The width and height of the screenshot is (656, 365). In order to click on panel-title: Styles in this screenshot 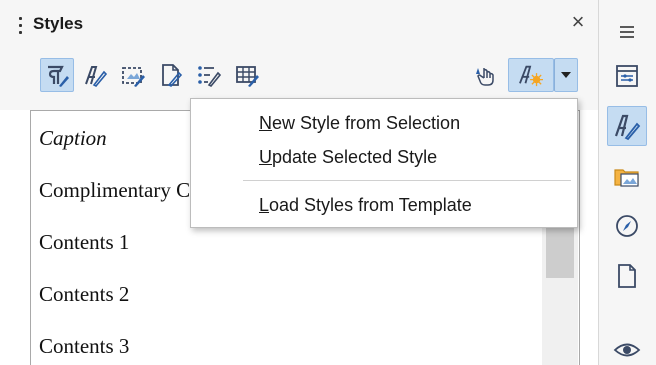, I will do `click(58, 23)`.